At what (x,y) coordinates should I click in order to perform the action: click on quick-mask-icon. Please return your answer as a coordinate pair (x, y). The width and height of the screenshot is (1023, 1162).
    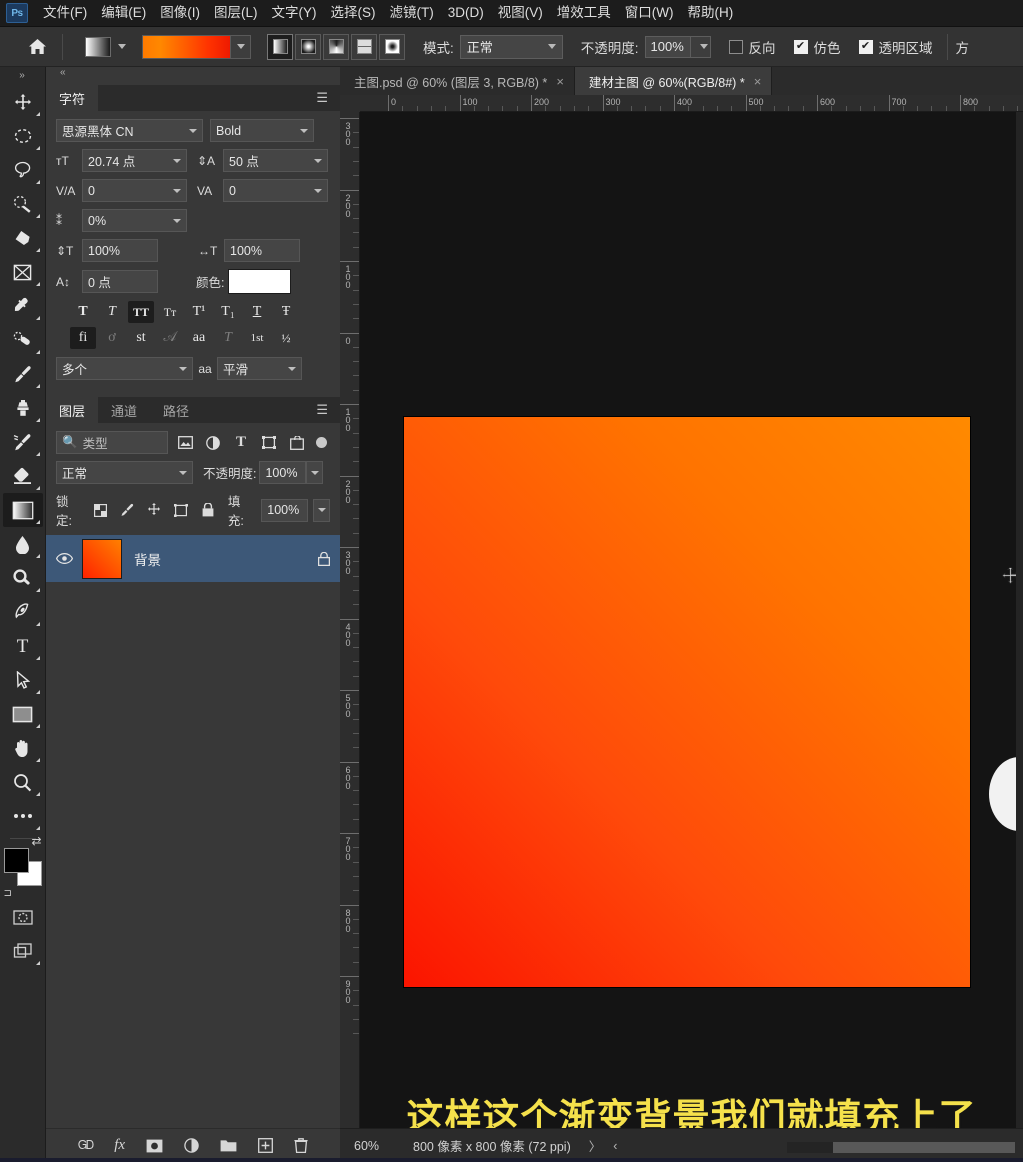
    Looking at the image, I should click on (23, 917).